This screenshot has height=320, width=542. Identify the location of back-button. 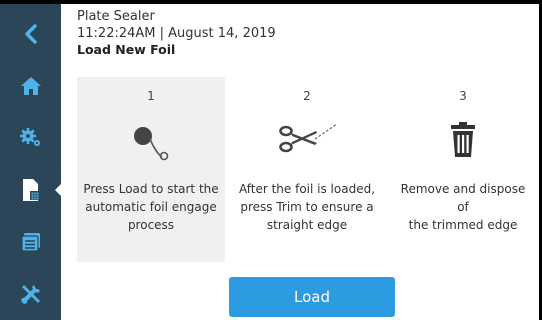
(30, 34).